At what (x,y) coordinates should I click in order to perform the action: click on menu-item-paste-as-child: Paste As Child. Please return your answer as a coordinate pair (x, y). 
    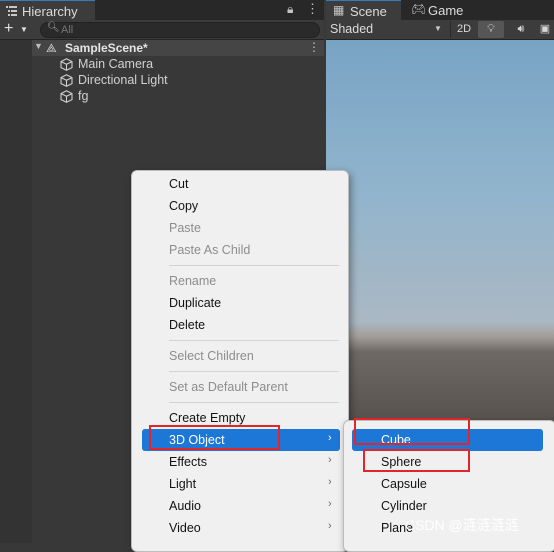
    Looking at the image, I should click on (240, 250).